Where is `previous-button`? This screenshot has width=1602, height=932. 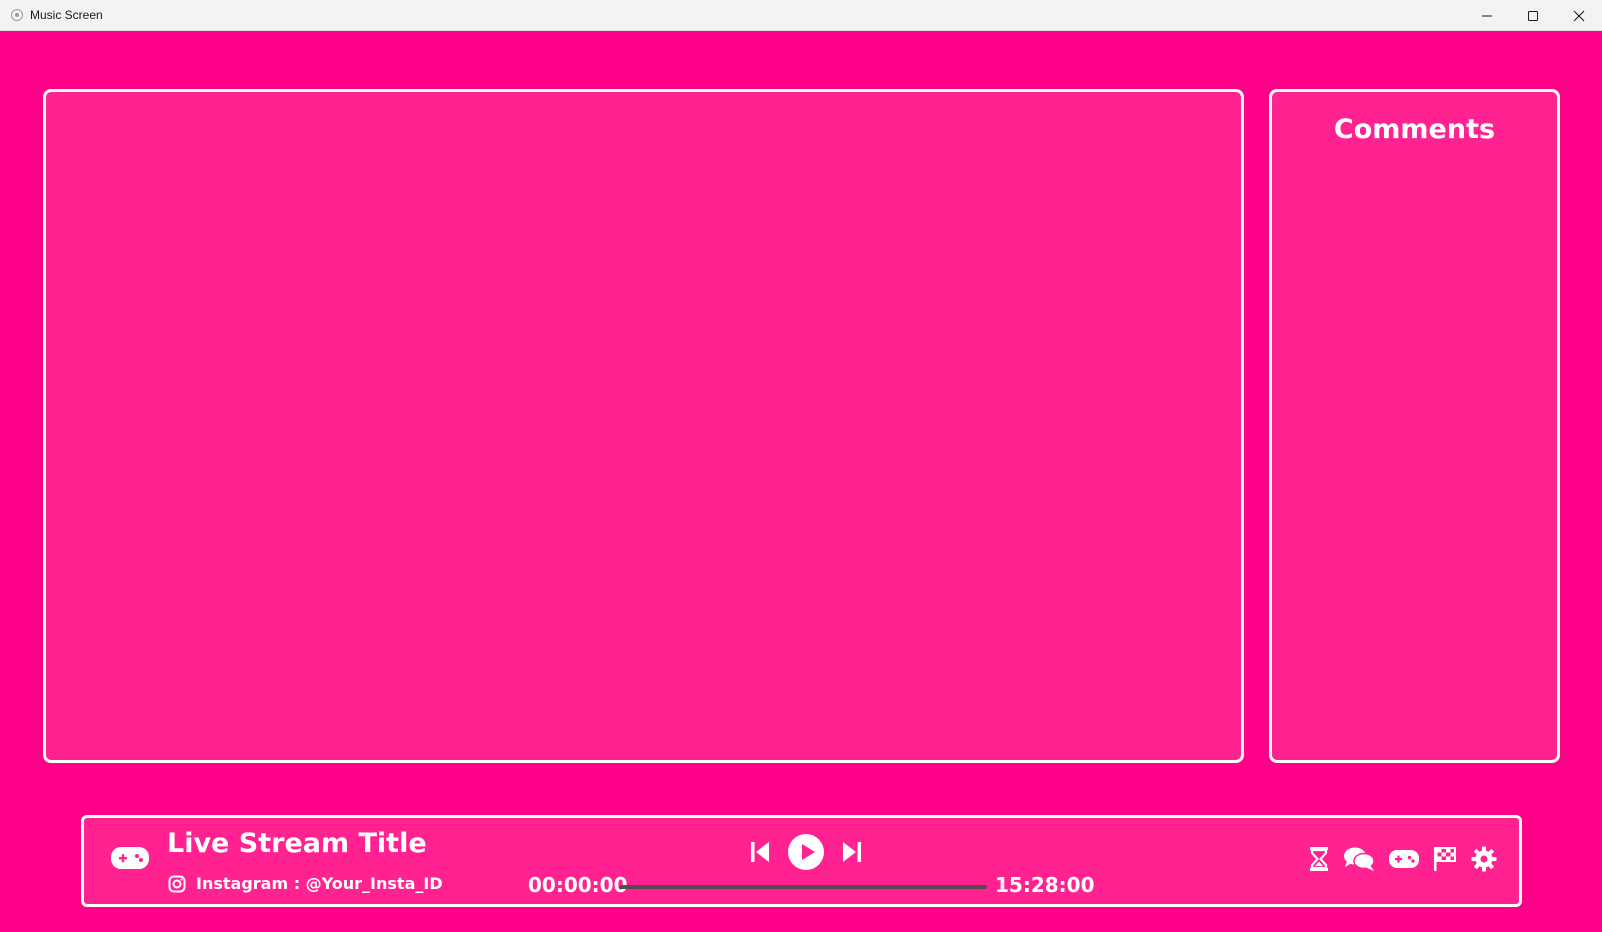 previous-button is located at coordinates (760, 852).